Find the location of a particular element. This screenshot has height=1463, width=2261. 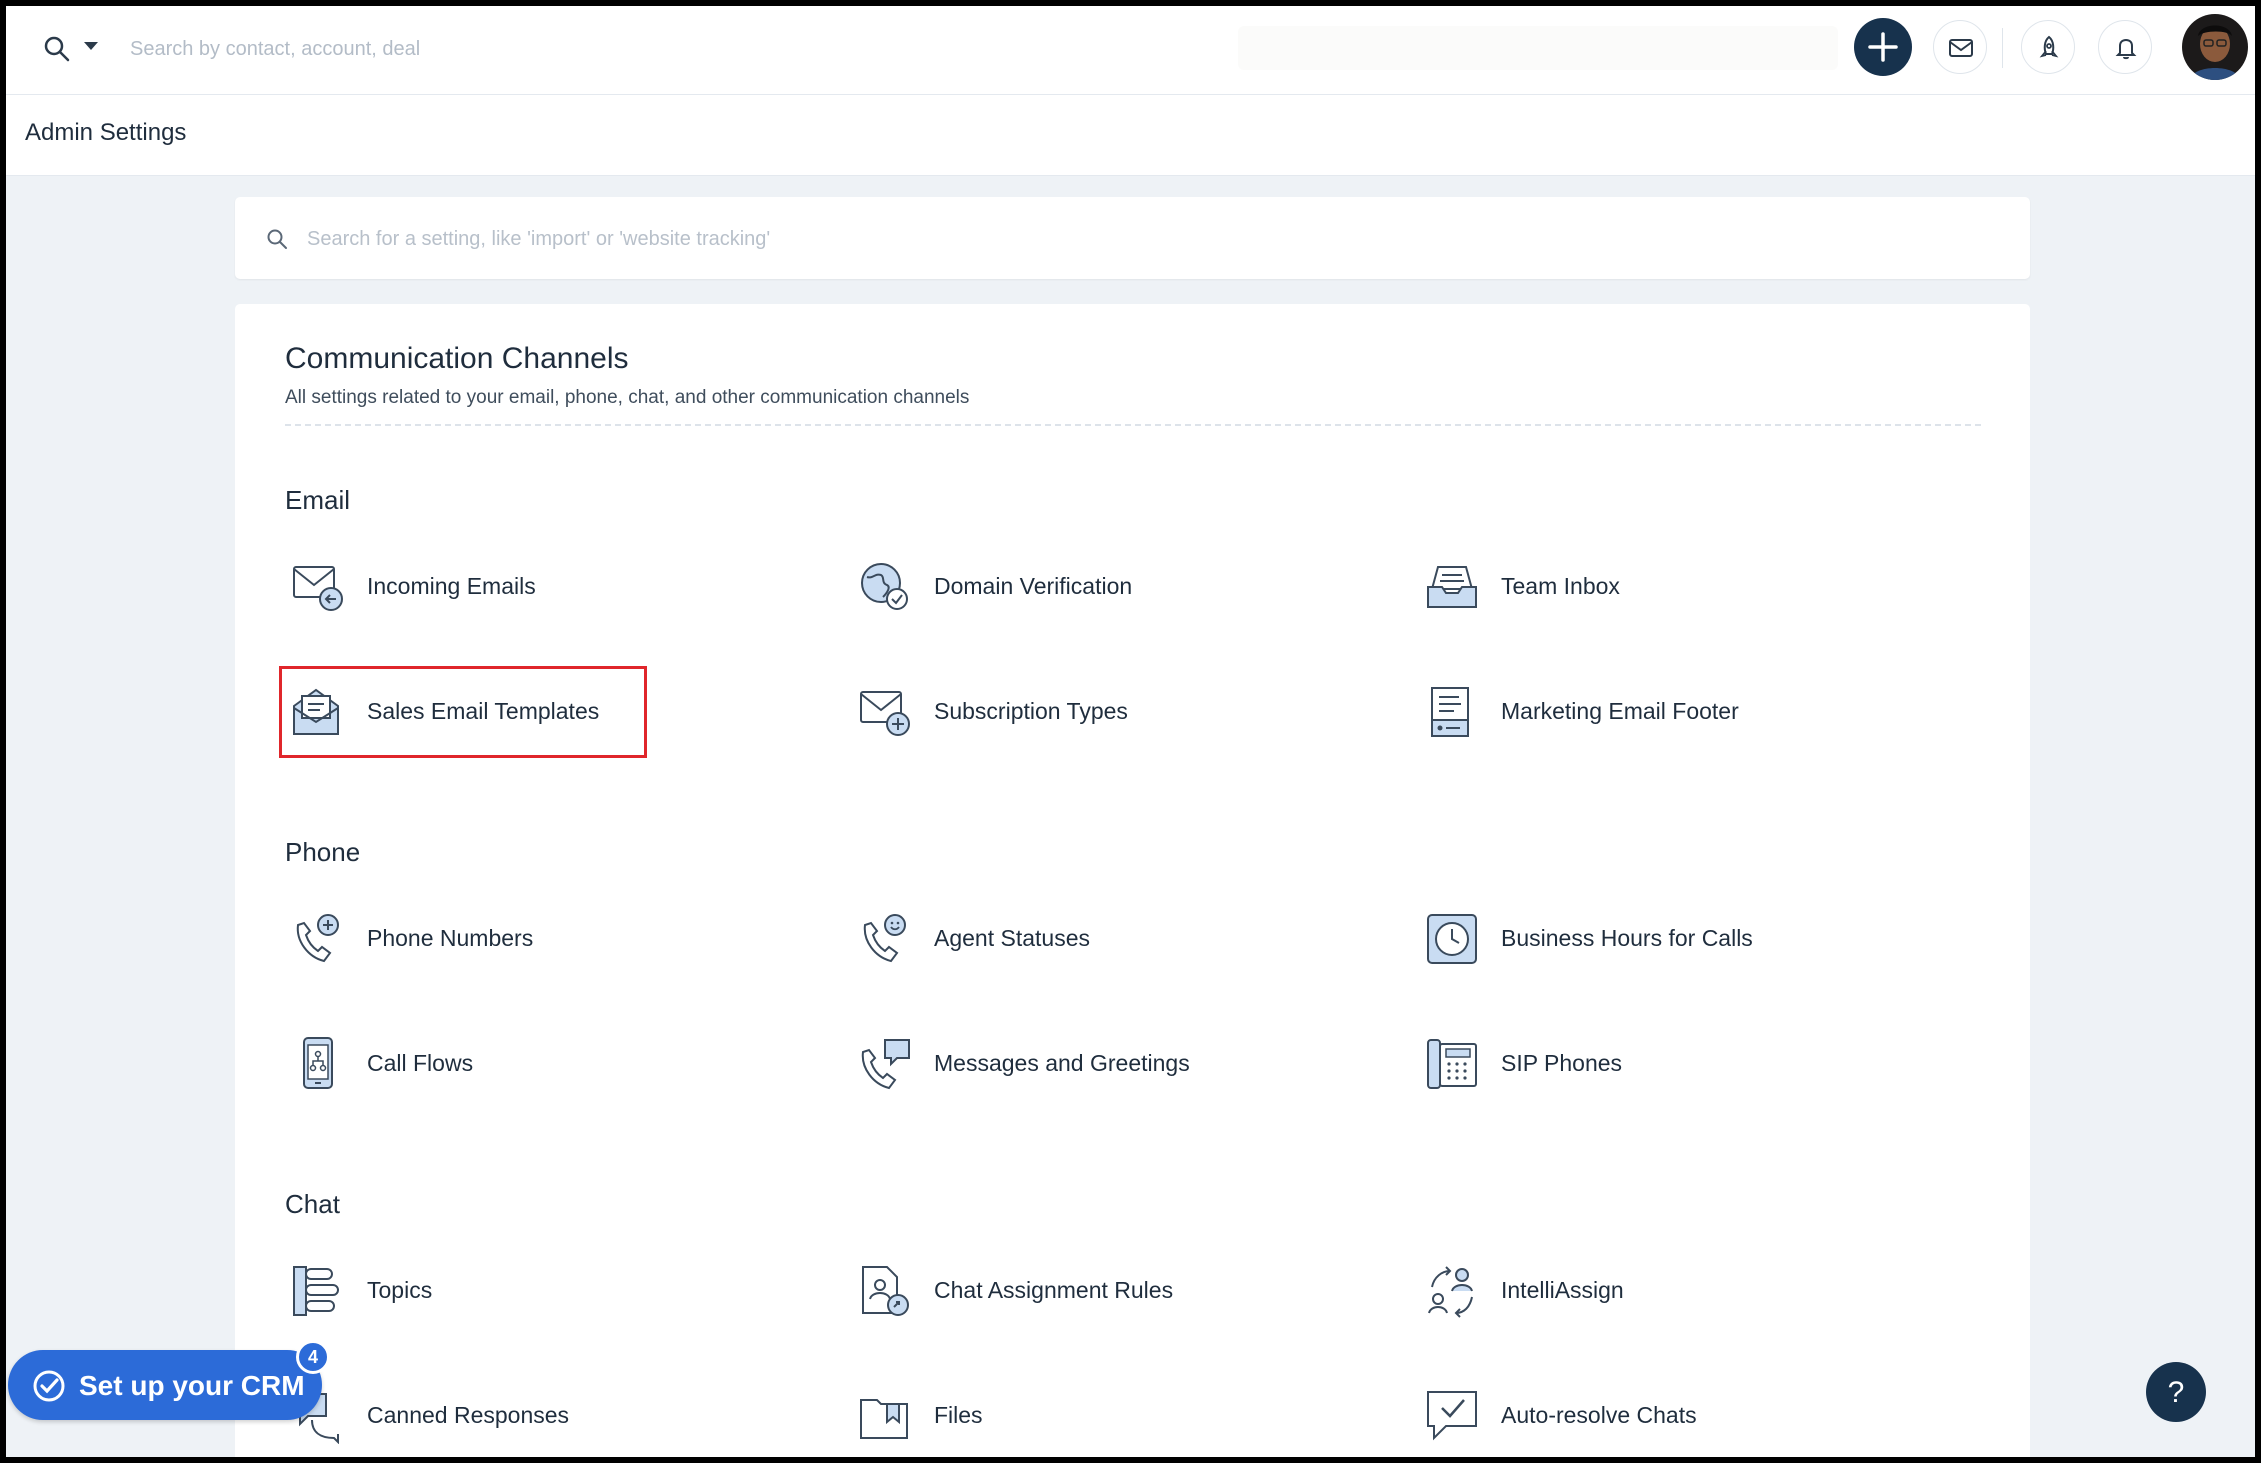

getting-started-button is located at coordinates (2048, 47).